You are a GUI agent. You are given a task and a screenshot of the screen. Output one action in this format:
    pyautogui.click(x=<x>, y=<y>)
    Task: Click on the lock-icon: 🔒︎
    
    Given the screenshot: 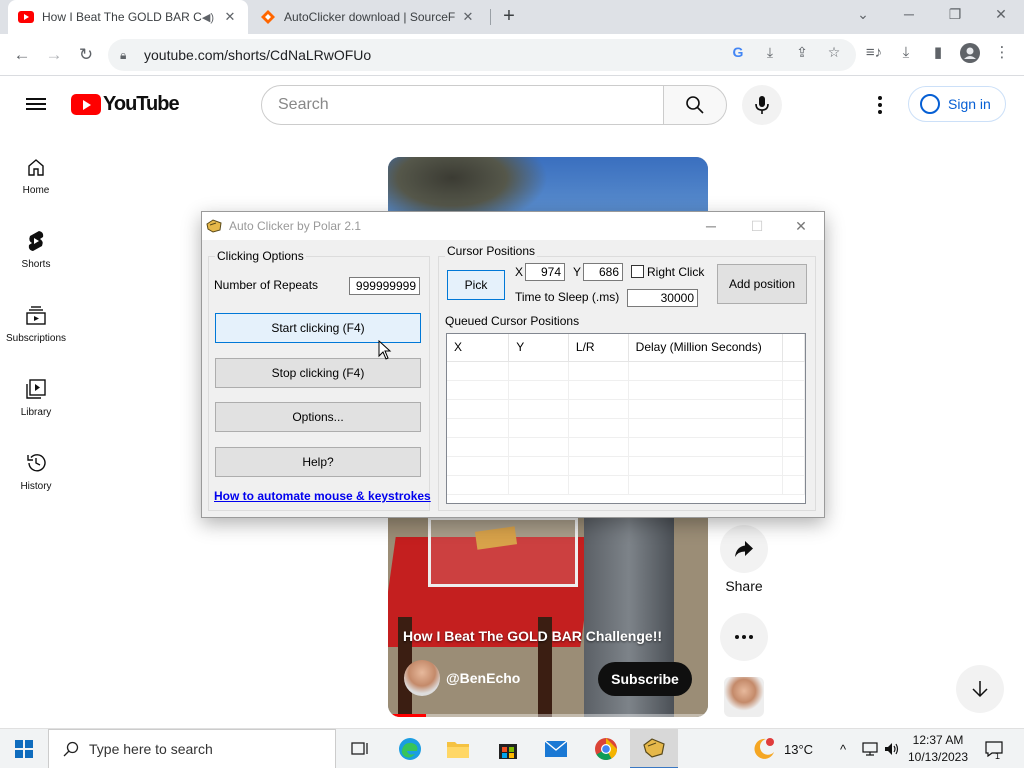 What is the action you would take?
    pyautogui.click(x=127, y=55)
    